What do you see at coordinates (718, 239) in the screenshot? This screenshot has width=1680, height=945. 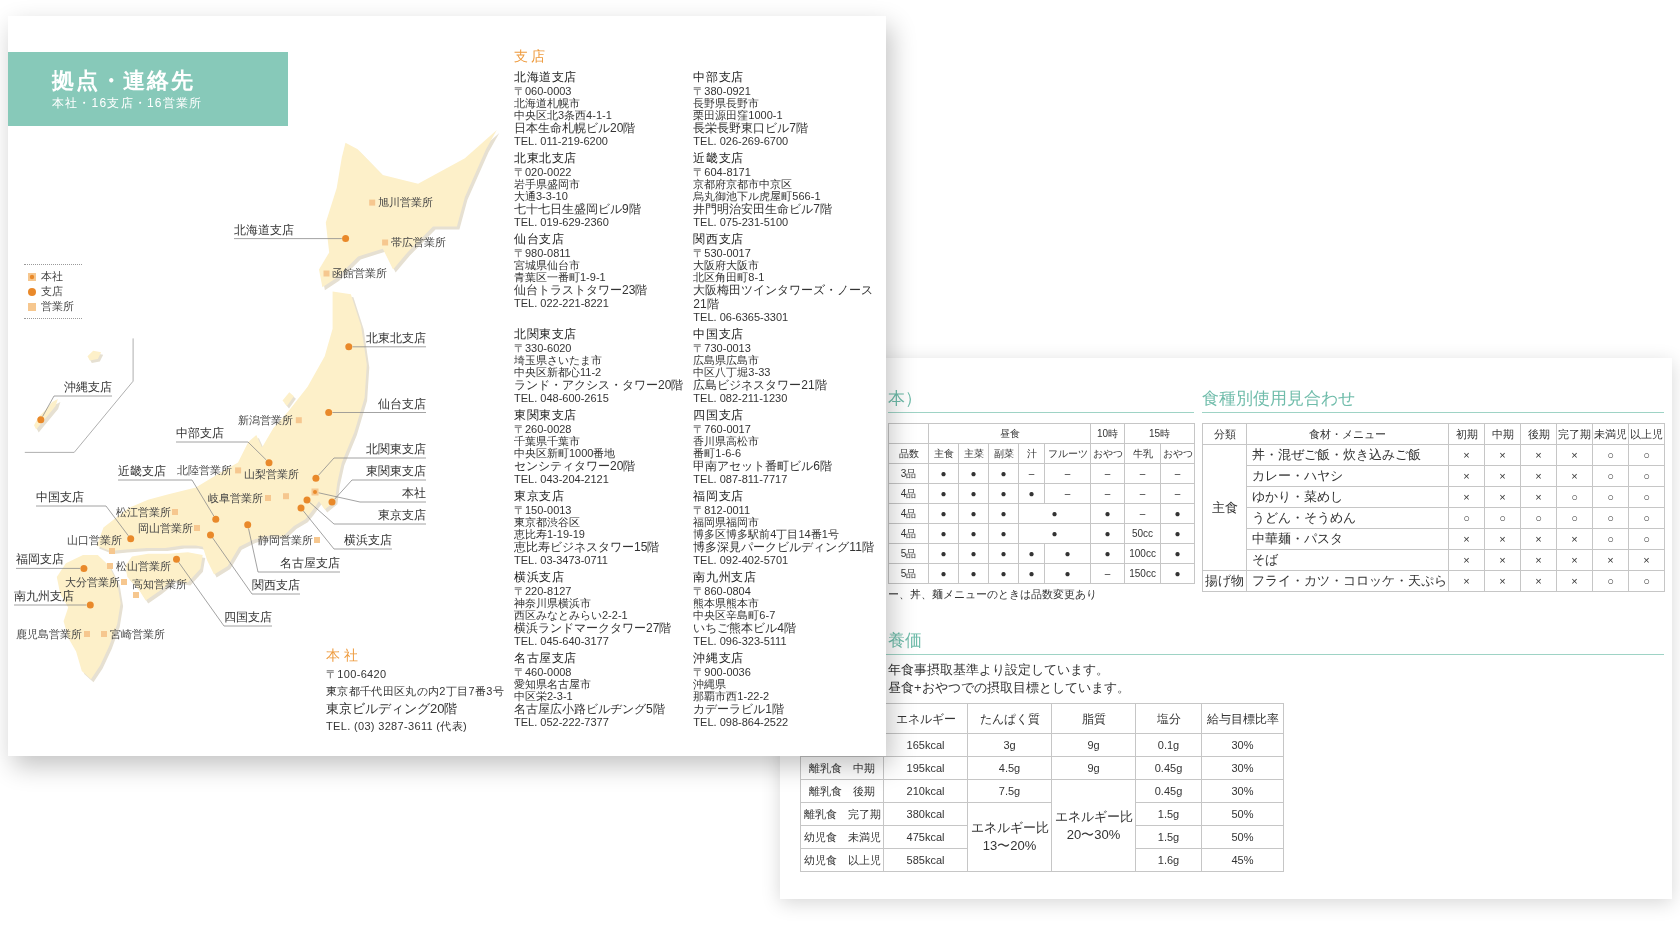 I see `branch-name: 関西支店` at bounding box center [718, 239].